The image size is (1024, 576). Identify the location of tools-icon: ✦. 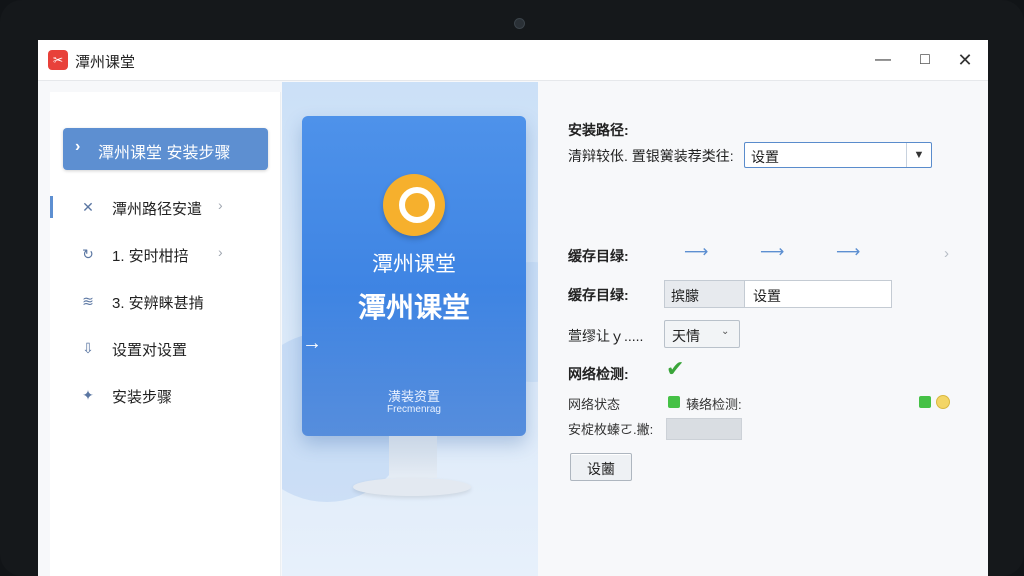
(88, 395).